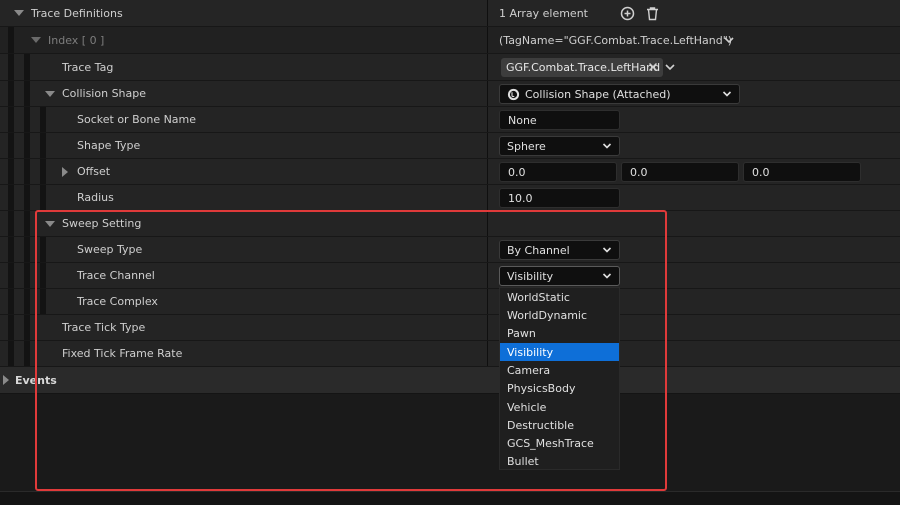 This screenshot has width=900, height=505. What do you see at coordinates (137, 119) in the screenshot?
I see `socket-or-bone-name-label: Socket or Bone Name` at bounding box center [137, 119].